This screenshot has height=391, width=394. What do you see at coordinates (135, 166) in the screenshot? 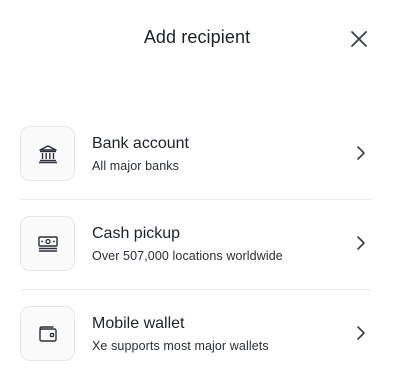
I see `option-subtitle: All major banks` at bounding box center [135, 166].